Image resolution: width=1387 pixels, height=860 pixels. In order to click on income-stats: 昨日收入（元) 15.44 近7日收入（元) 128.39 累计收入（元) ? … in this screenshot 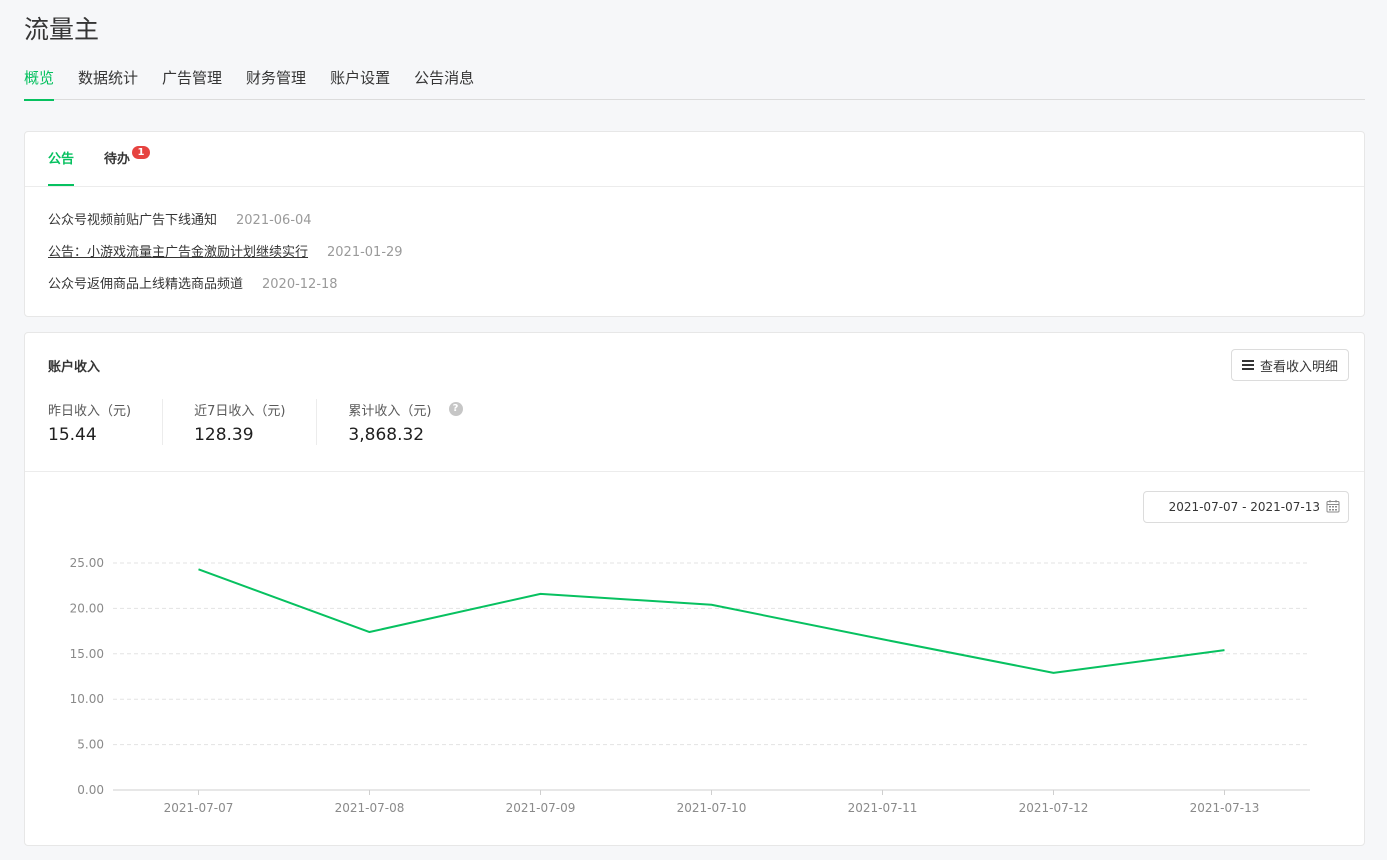, I will do `click(271, 422)`.